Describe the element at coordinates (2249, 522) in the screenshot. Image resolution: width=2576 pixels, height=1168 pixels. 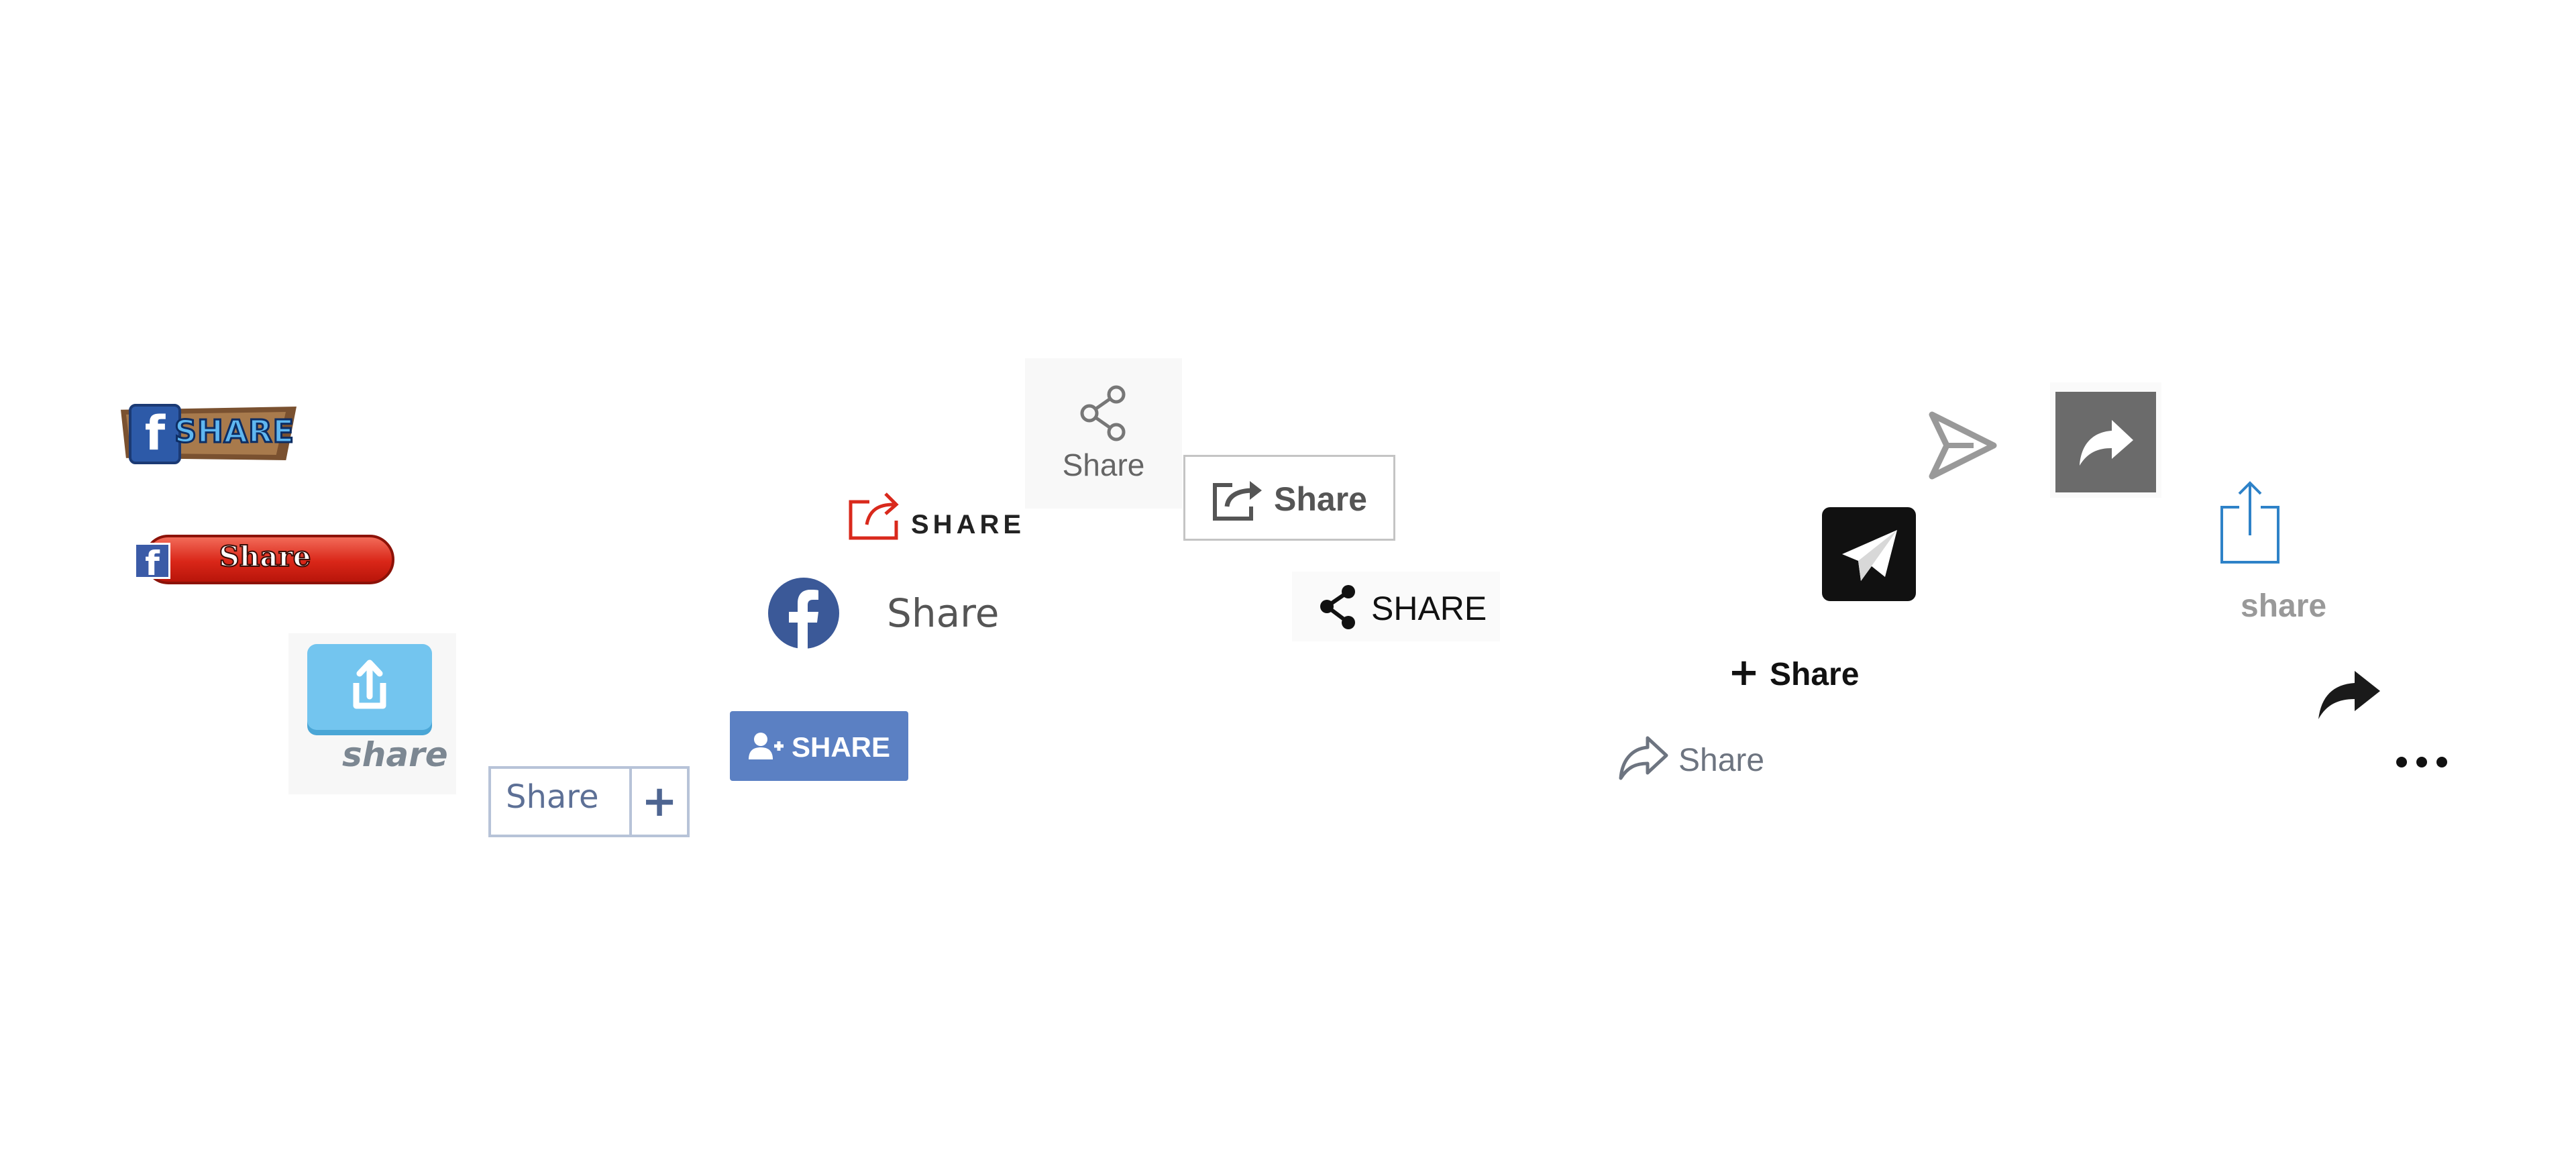
I see `ios-share-icon` at that location.